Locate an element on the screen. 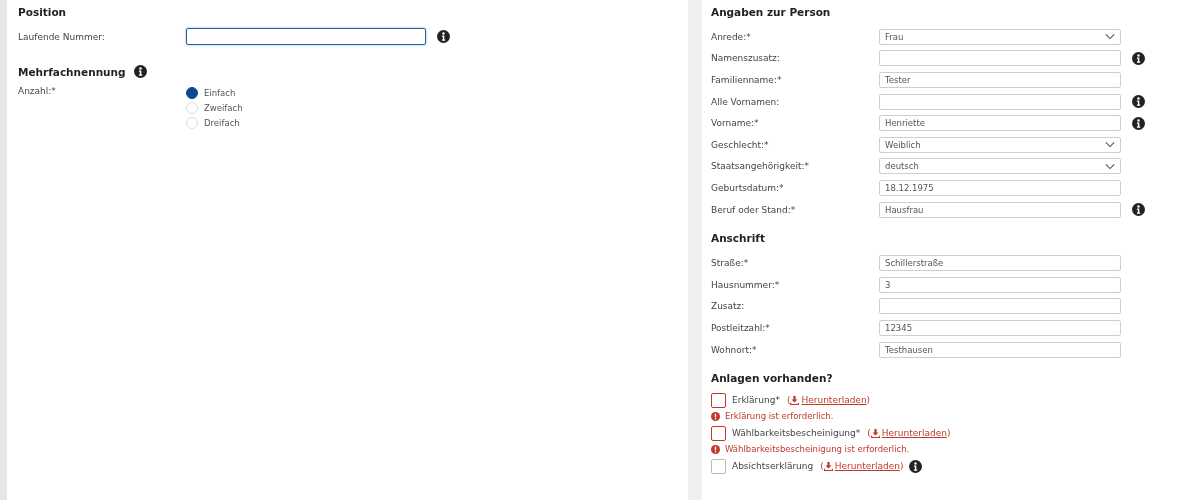 This screenshot has height=500, width=1180. input-field: 3 is located at coordinates (1000, 284).